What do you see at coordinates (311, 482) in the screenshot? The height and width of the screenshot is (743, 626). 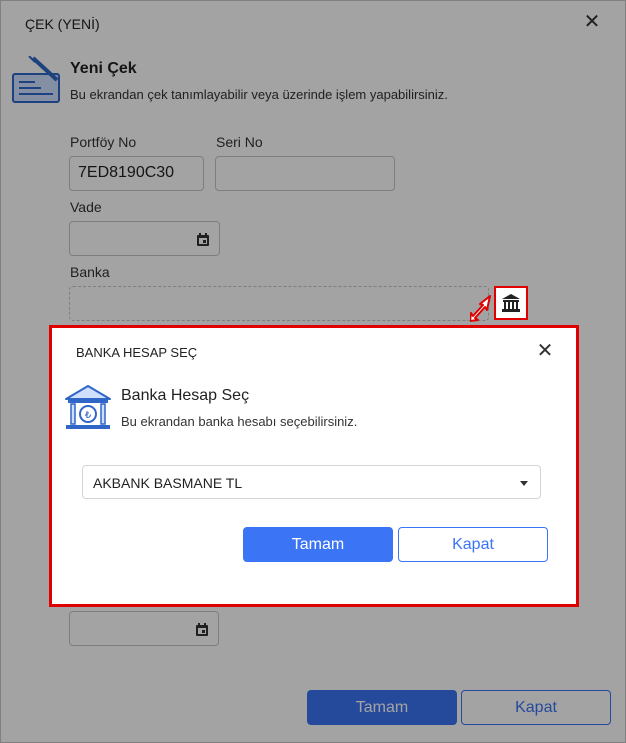 I see `bank-account-select: AKBANK BASMANE TL` at bounding box center [311, 482].